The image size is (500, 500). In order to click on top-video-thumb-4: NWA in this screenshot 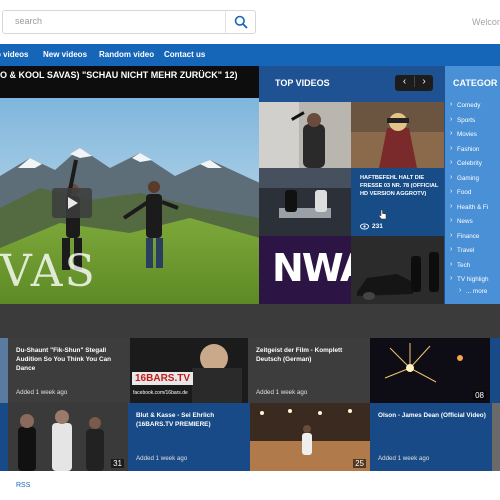, I will do `click(305, 270)`.